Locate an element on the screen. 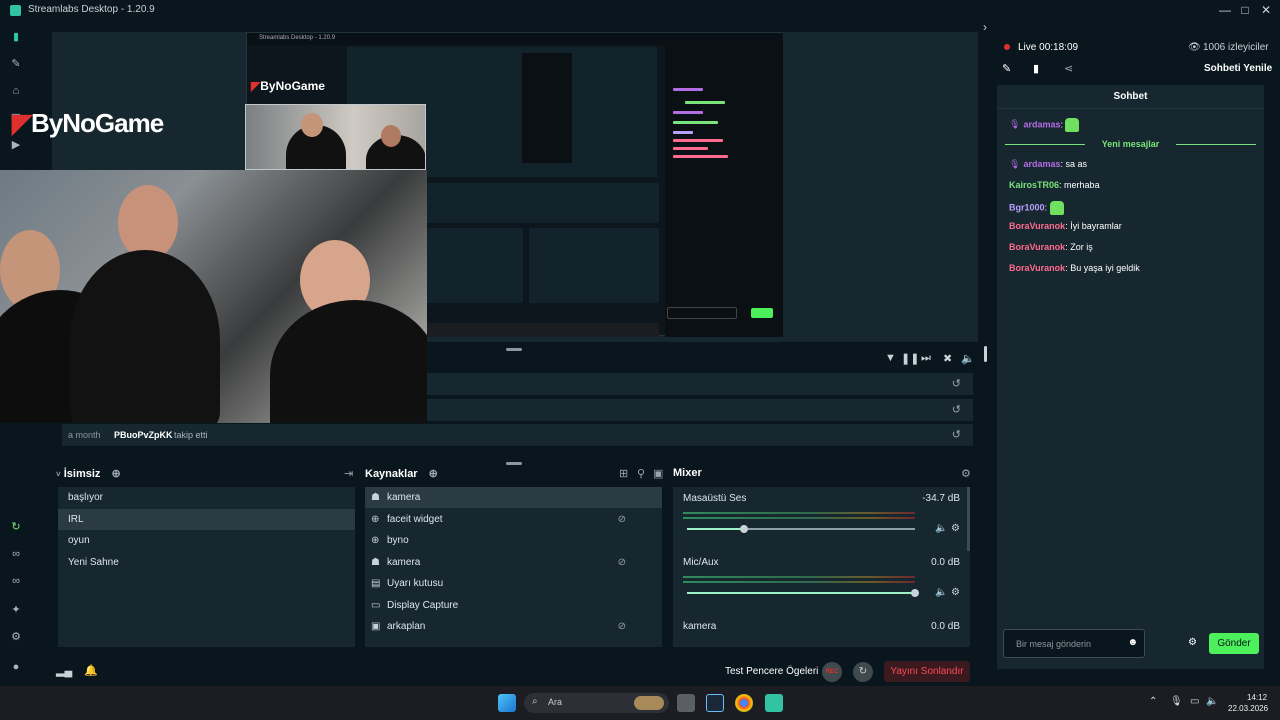 The image size is (1280, 720). maximize-button: □ is located at coordinates (1245, 10).